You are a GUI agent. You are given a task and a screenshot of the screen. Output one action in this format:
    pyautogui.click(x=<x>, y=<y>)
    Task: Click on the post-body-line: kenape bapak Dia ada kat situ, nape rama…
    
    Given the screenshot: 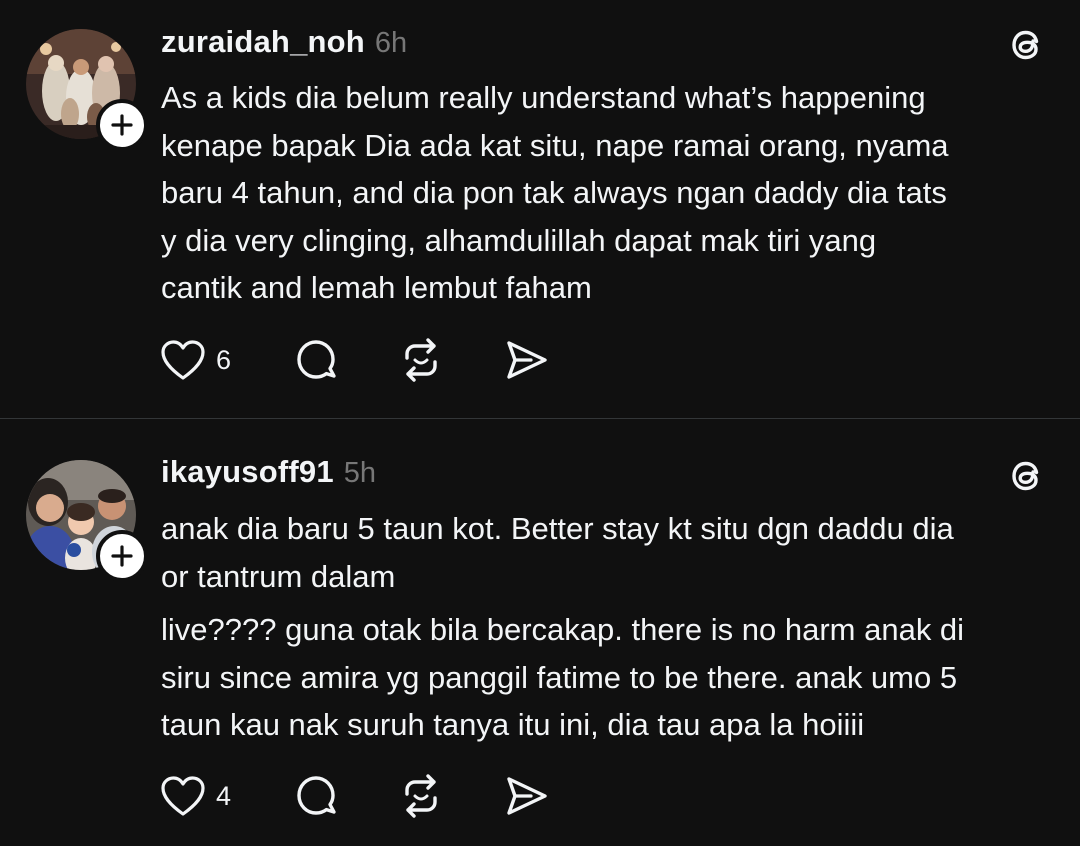 What is the action you would take?
    pyautogui.click(x=555, y=145)
    